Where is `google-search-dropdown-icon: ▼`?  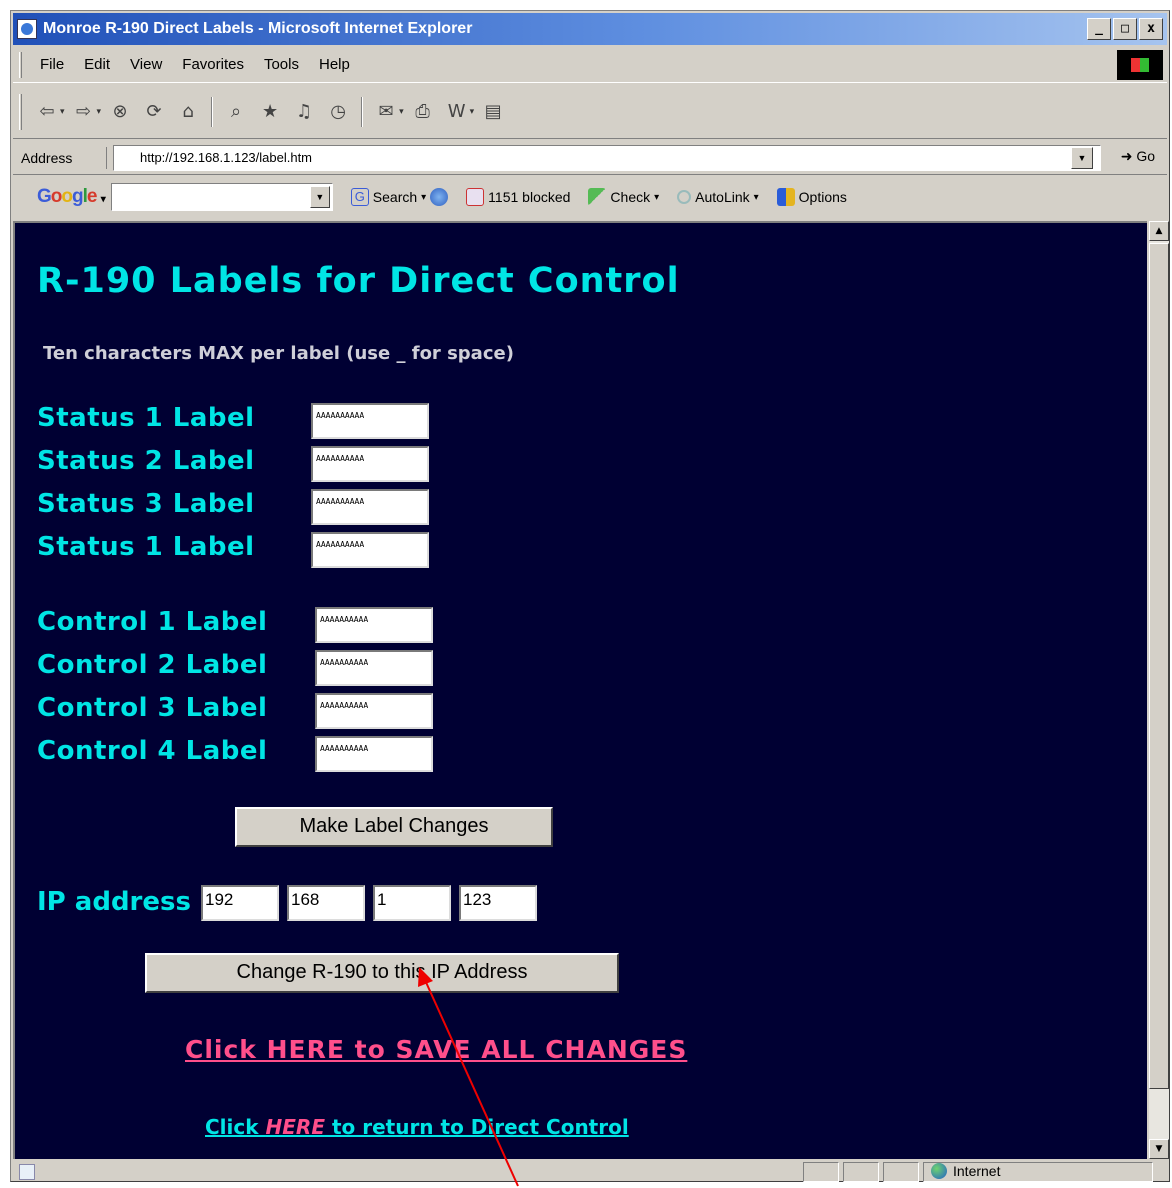
google-search-dropdown-icon: ▼ is located at coordinates (319, 197).